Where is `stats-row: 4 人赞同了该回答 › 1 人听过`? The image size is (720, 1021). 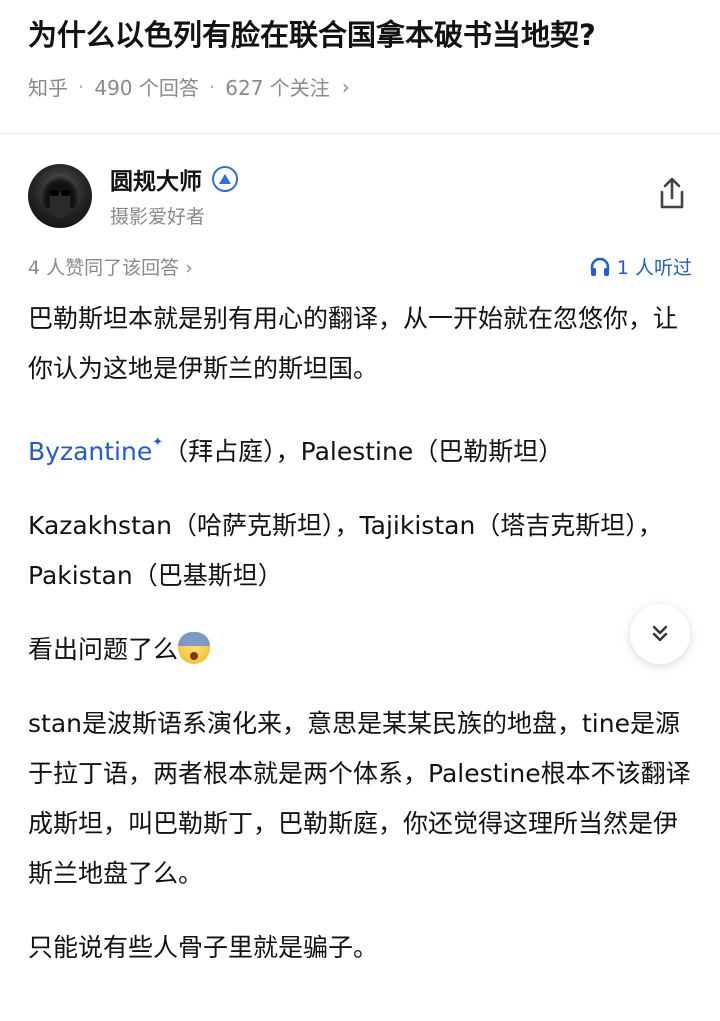
stats-row: 4 人赞同了该回答 › 1 人听过 is located at coordinates (360, 266).